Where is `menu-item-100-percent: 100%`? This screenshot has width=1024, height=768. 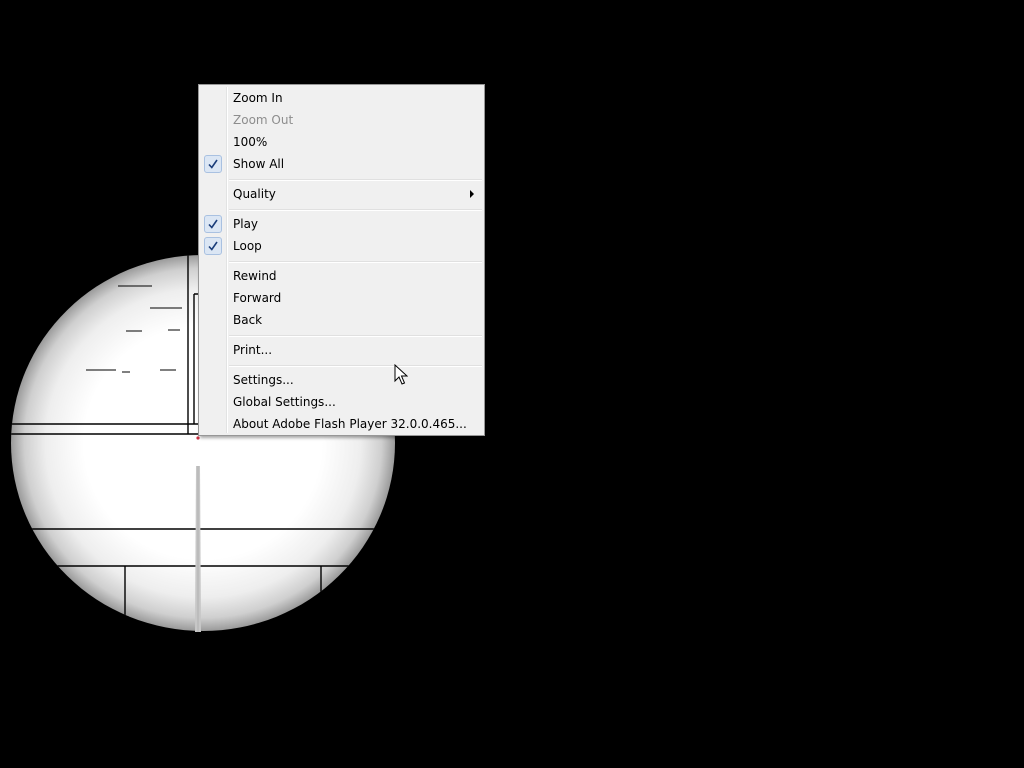 menu-item-100-percent: 100% is located at coordinates (341, 142).